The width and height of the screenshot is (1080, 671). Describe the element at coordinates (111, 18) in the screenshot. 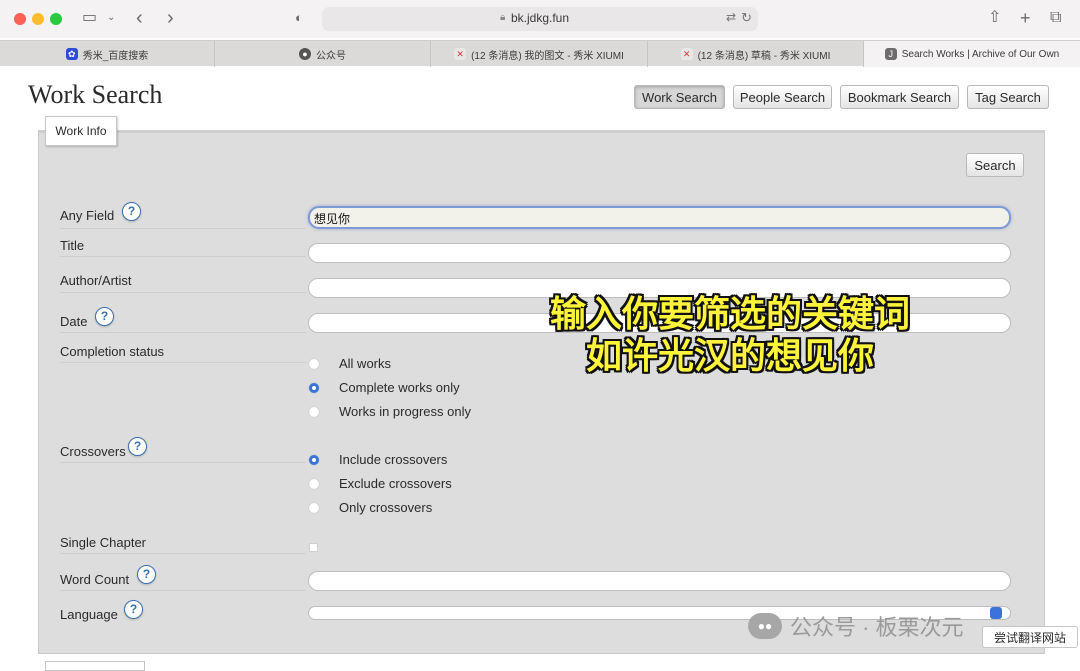

I see `chevron-down-icon: ⌄` at that location.